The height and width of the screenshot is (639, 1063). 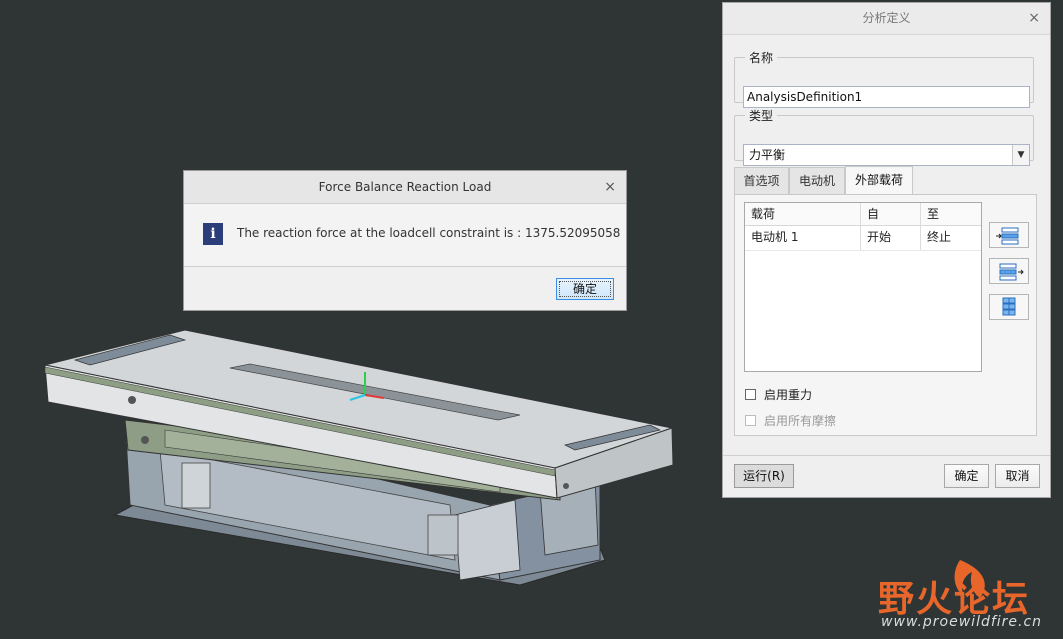 I want to click on column-header-load: 载荷, so click(x=803, y=214).